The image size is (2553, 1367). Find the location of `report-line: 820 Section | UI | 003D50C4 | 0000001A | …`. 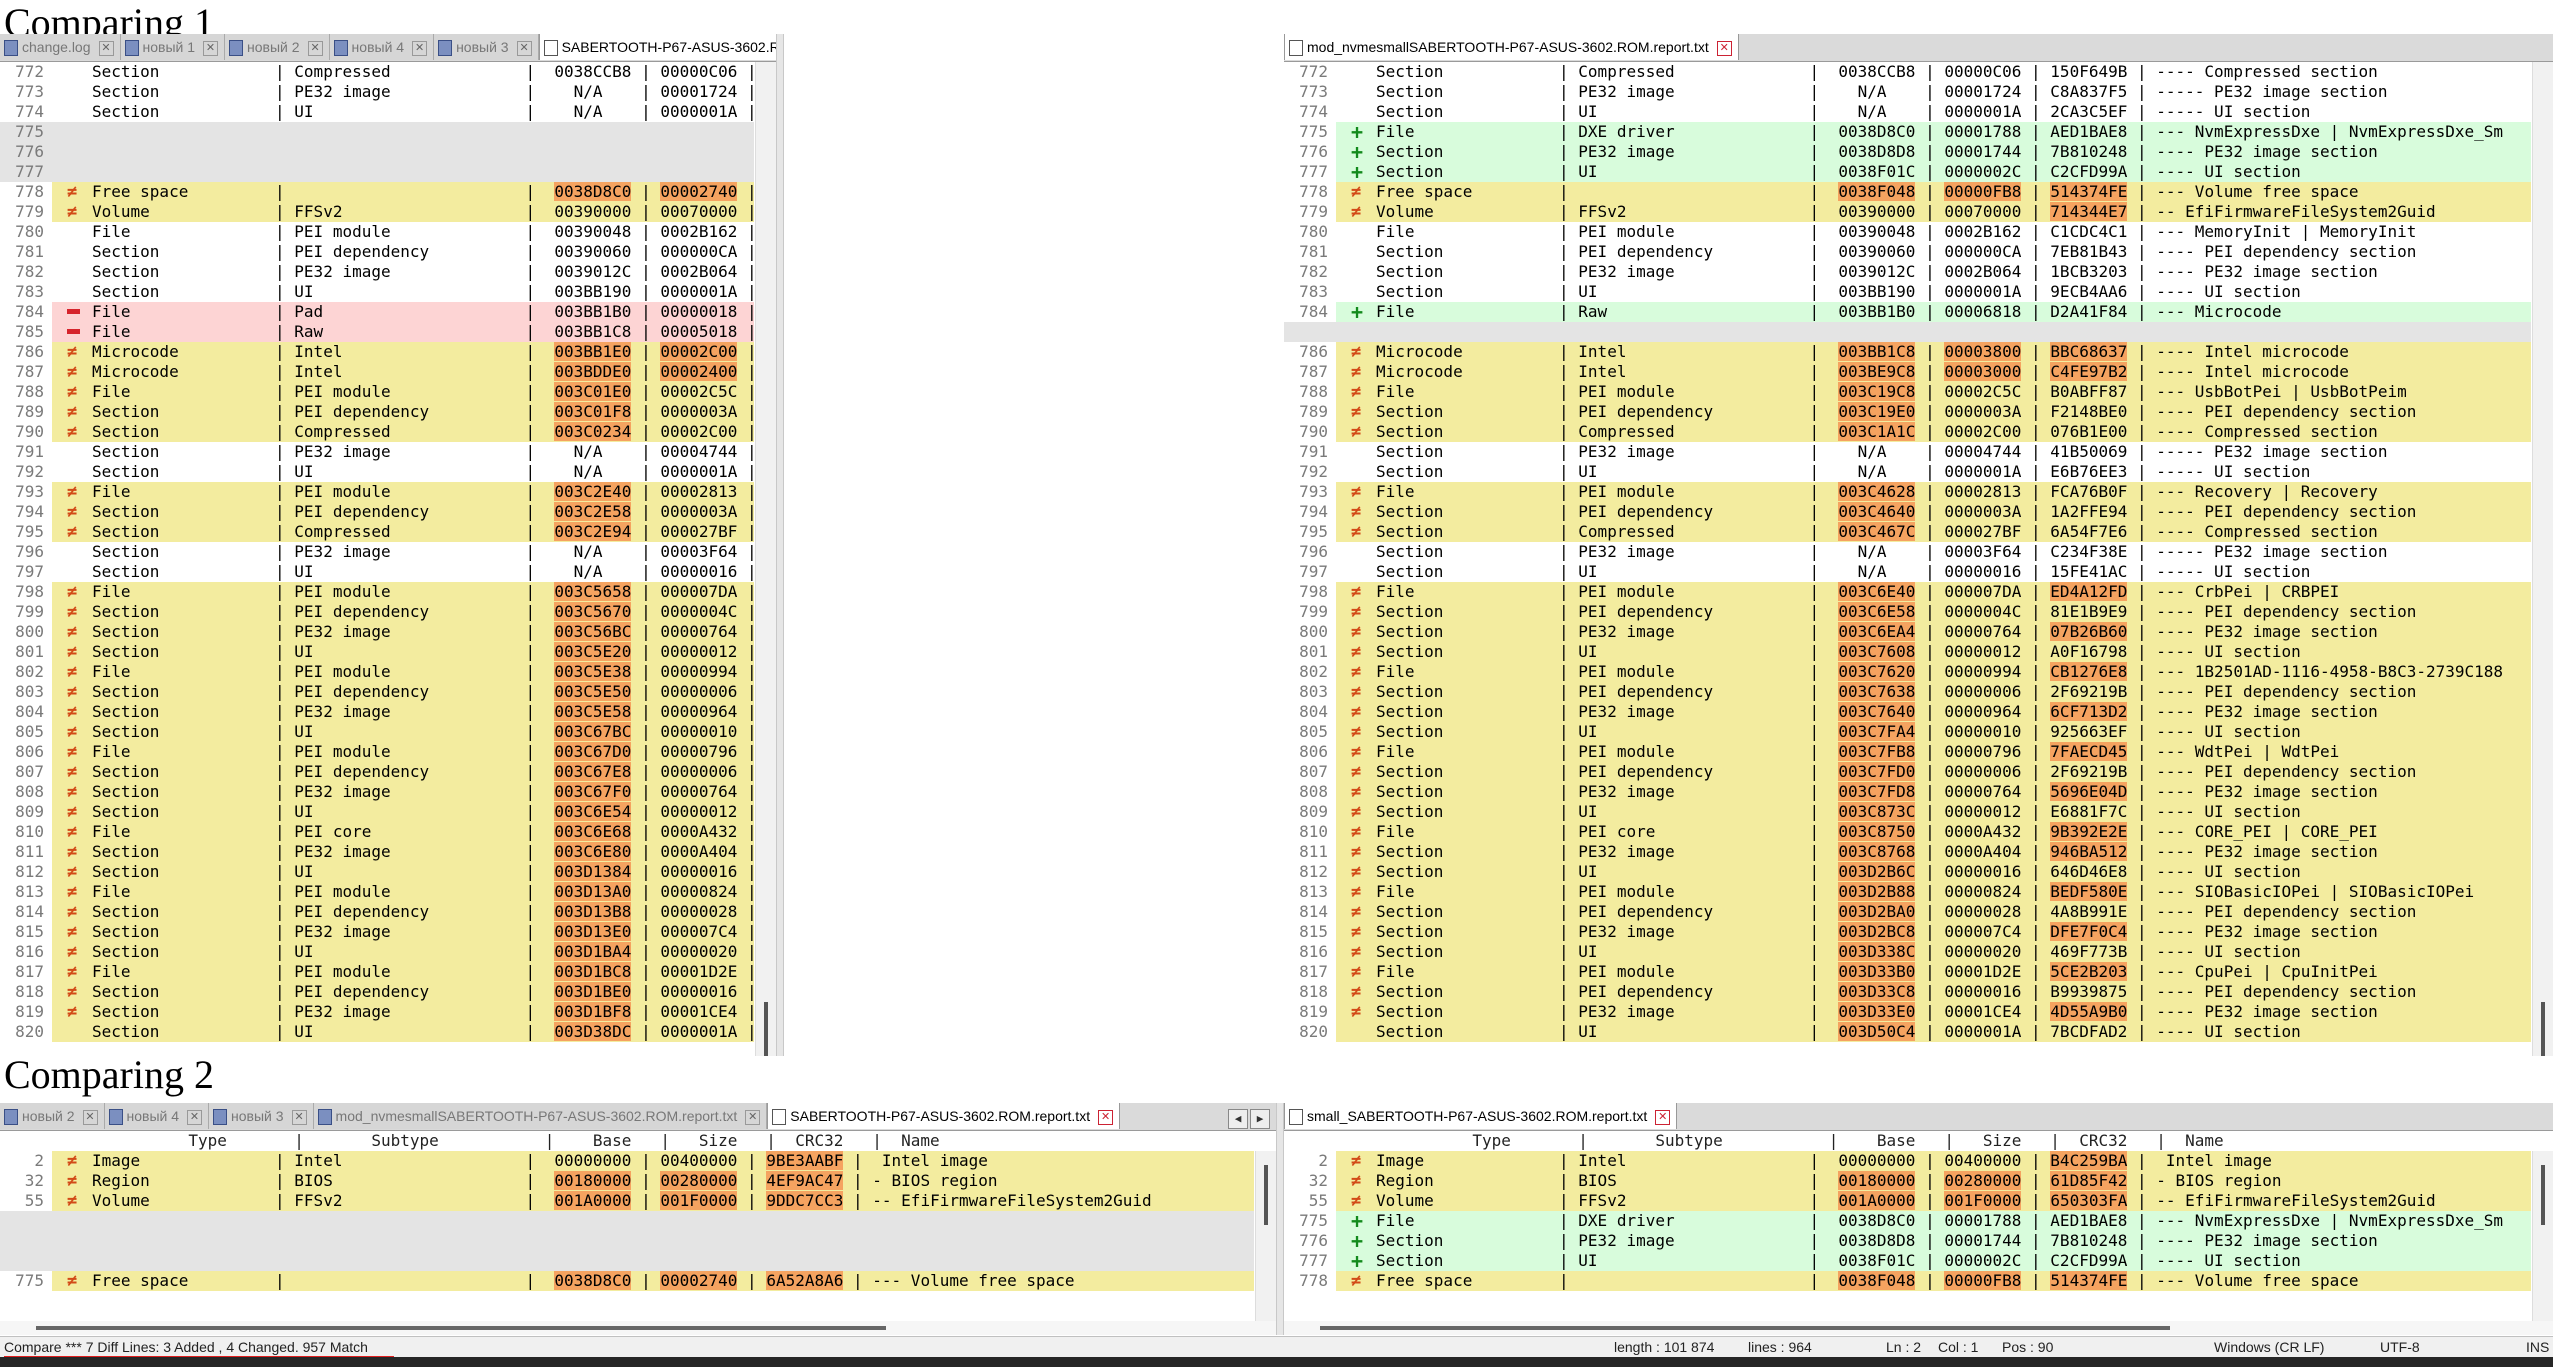

report-line: 820 Section | UI | 003D50C4 | 0000001A | … is located at coordinates (1907, 1032).